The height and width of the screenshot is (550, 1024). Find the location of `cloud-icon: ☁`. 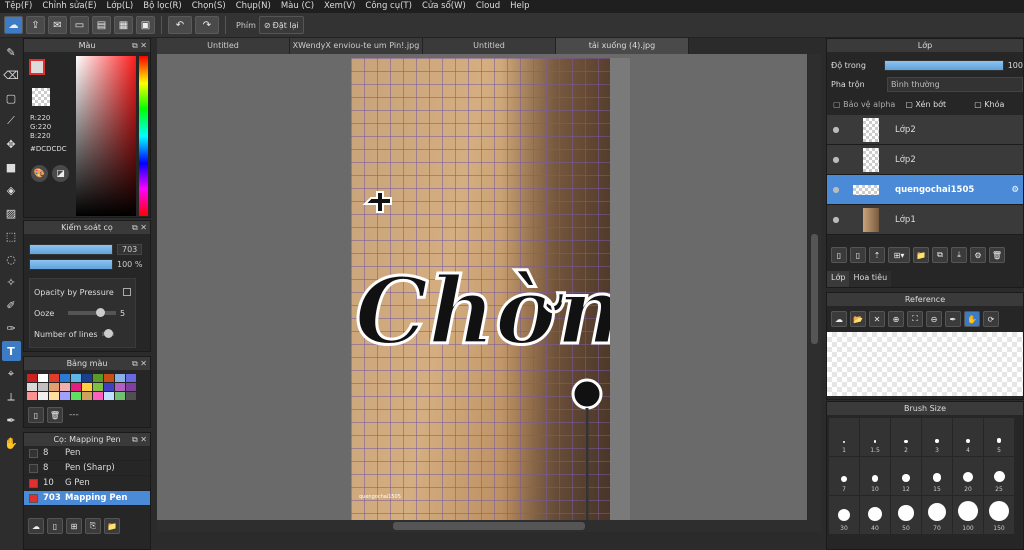

cloud-icon: ☁ is located at coordinates (13, 25).